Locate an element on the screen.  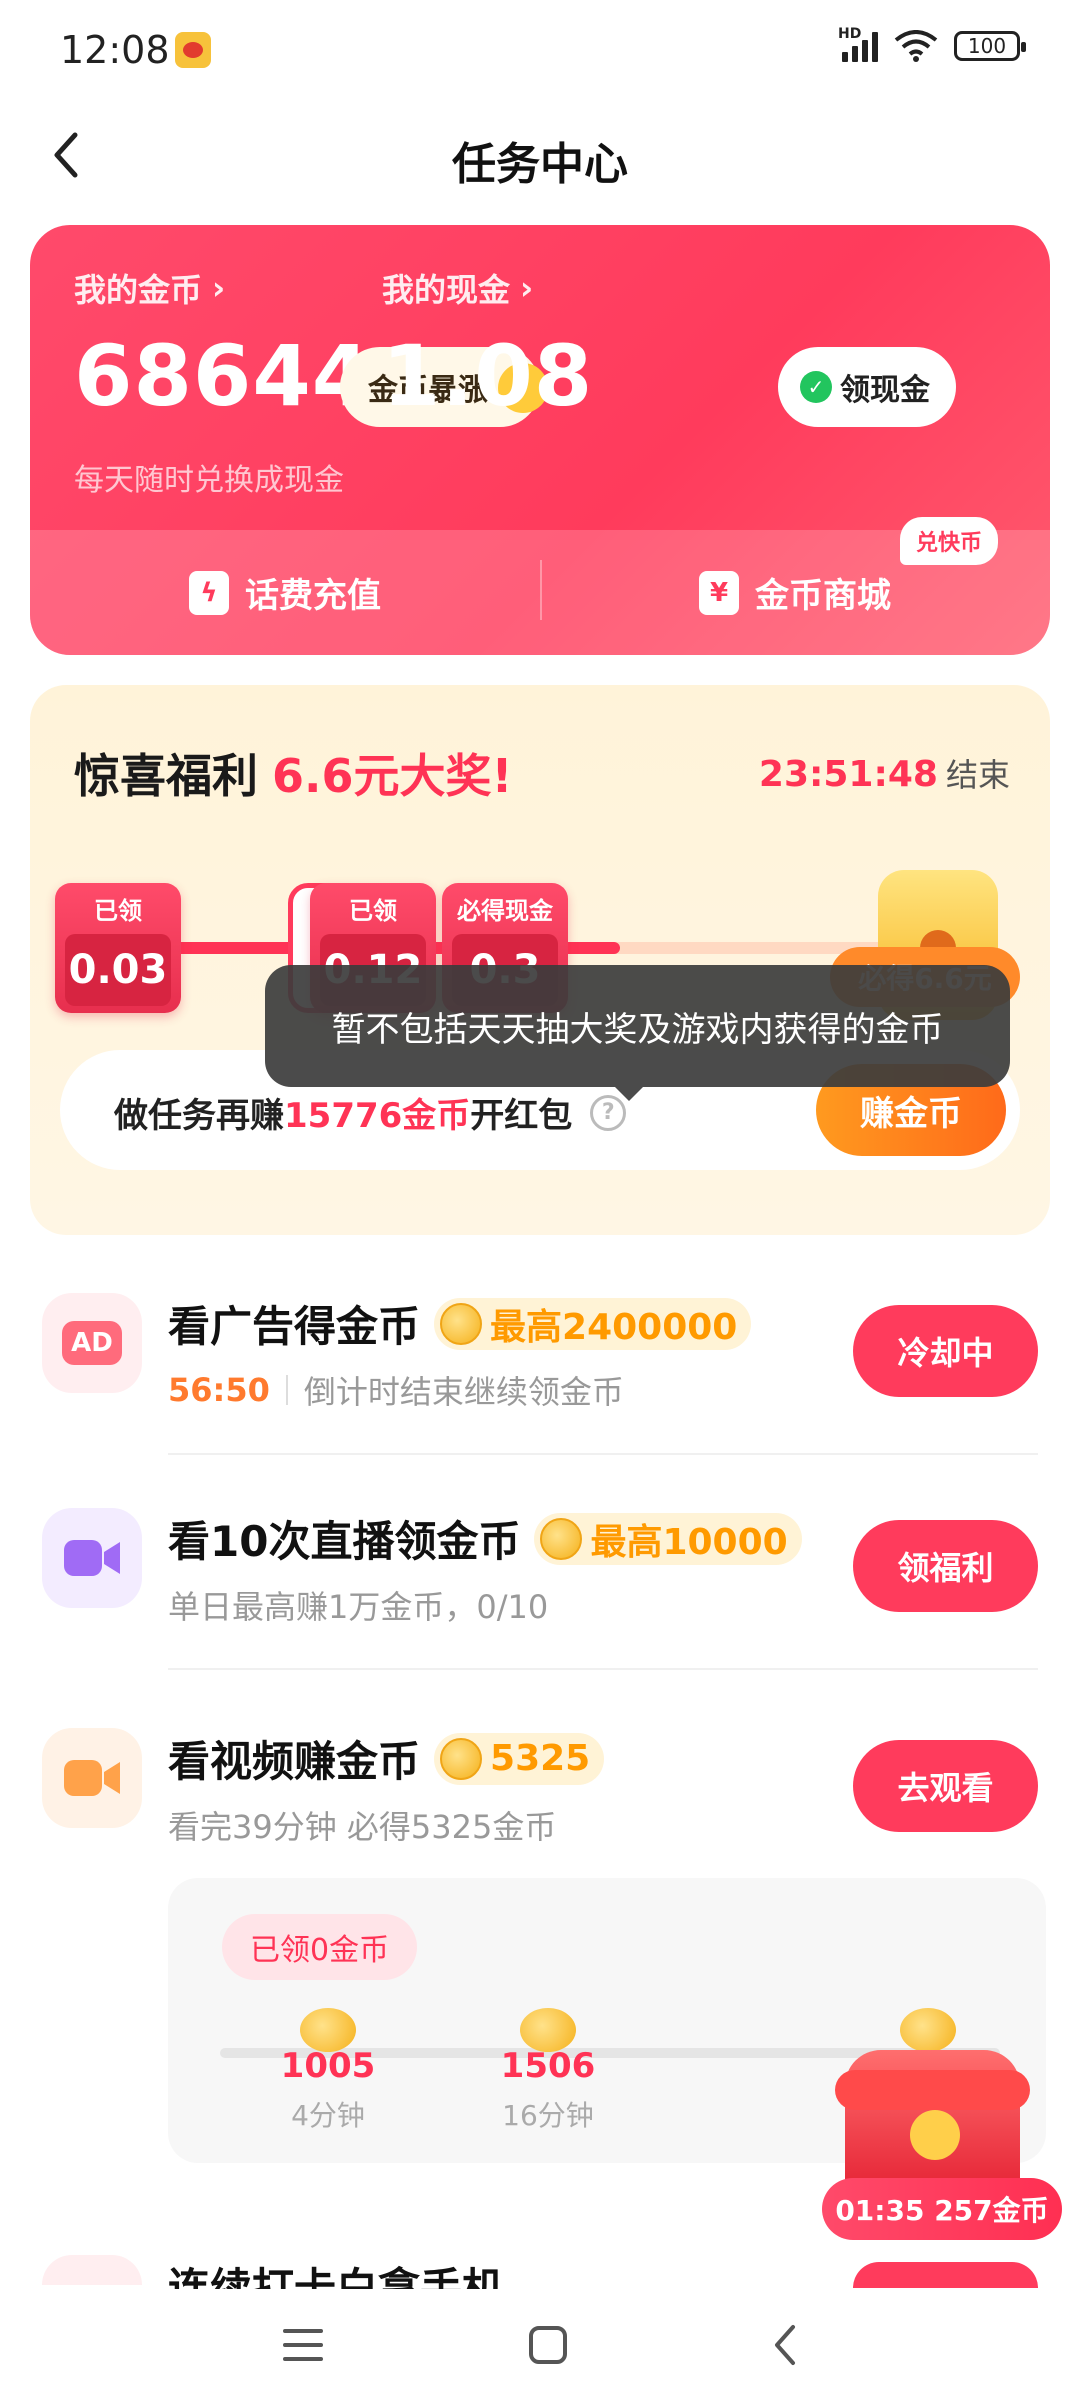
coins-value: 68644 is located at coordinates (223, 376).